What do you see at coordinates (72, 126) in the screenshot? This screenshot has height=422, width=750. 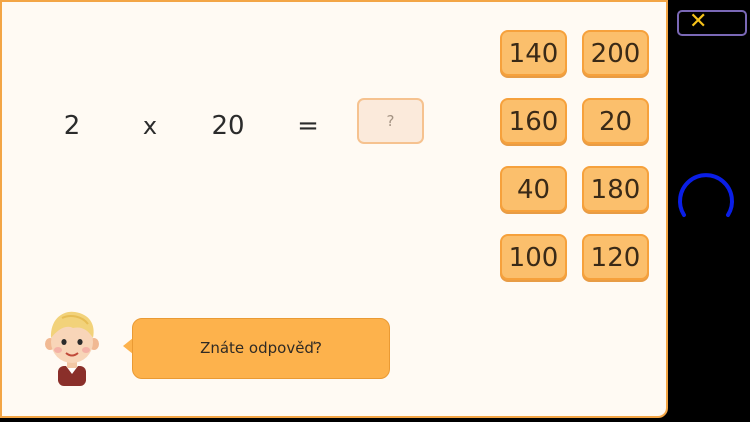 I see `operand-1: 2` at bounding box center [72, 126].